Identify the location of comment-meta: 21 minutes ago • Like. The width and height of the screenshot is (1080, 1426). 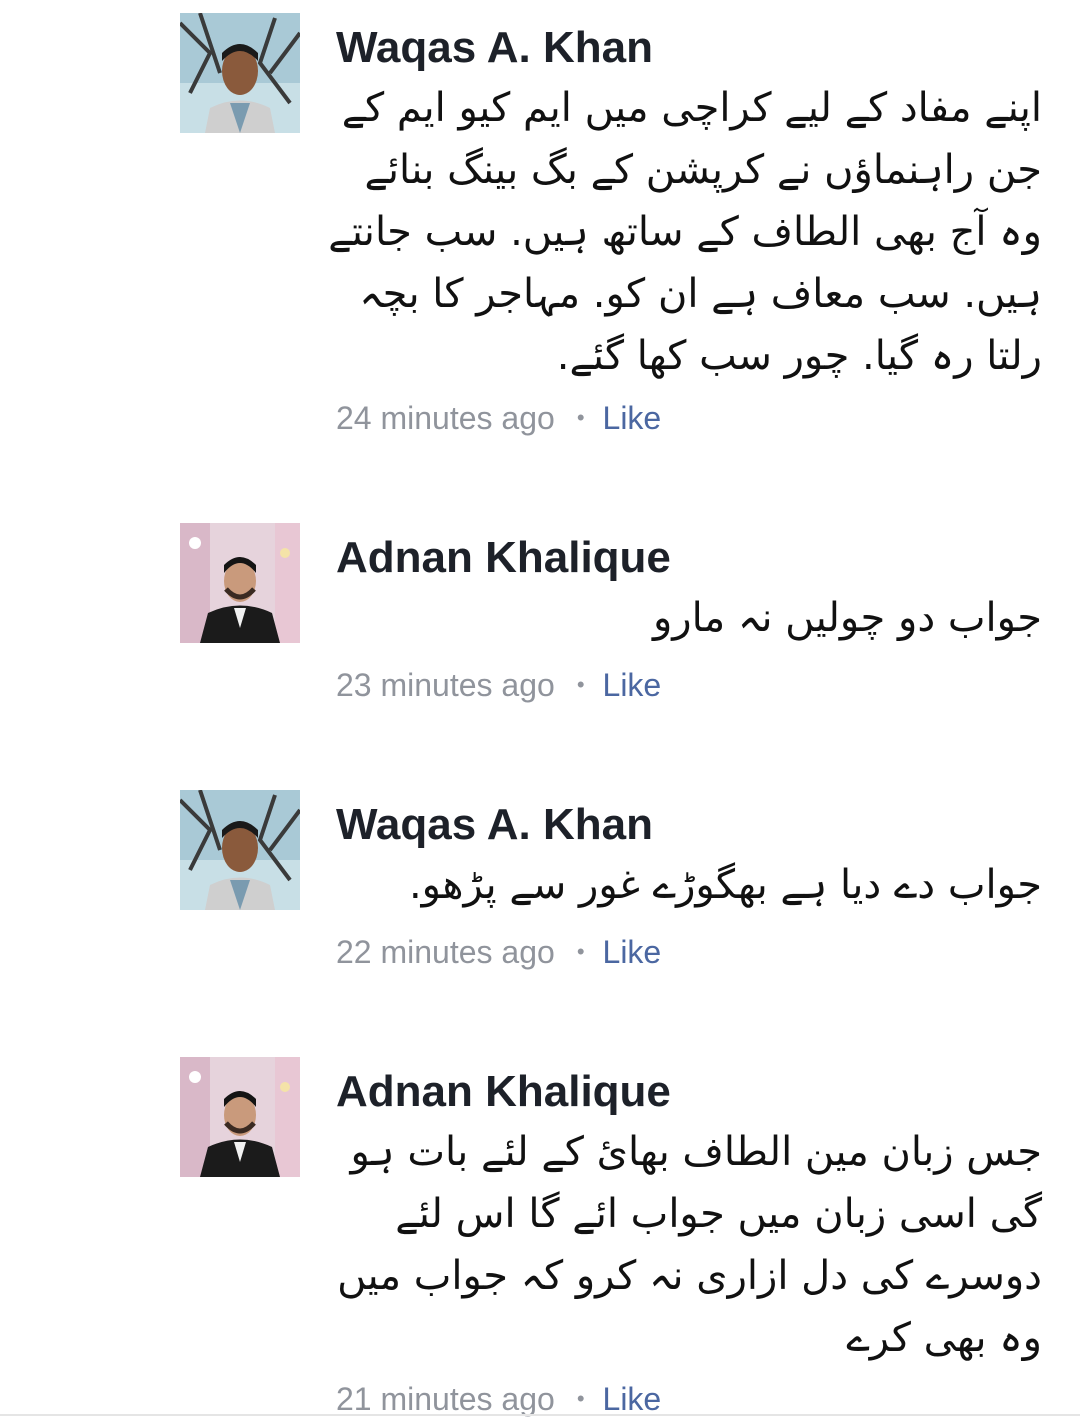
(498, 1401).